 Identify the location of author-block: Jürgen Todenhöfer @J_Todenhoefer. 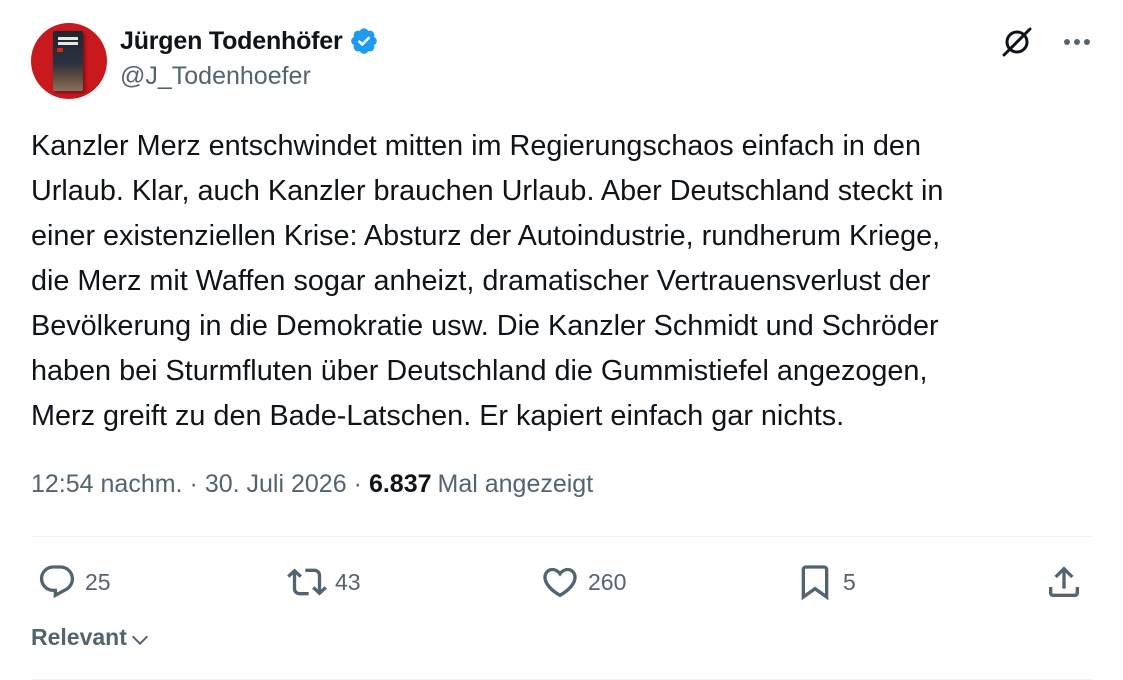
(249, 57).